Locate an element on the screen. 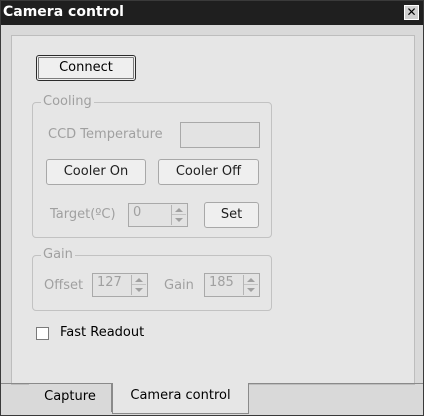 The image size is (425, 417). offset-spinbox: 127 is located at coordinates (120, 285).